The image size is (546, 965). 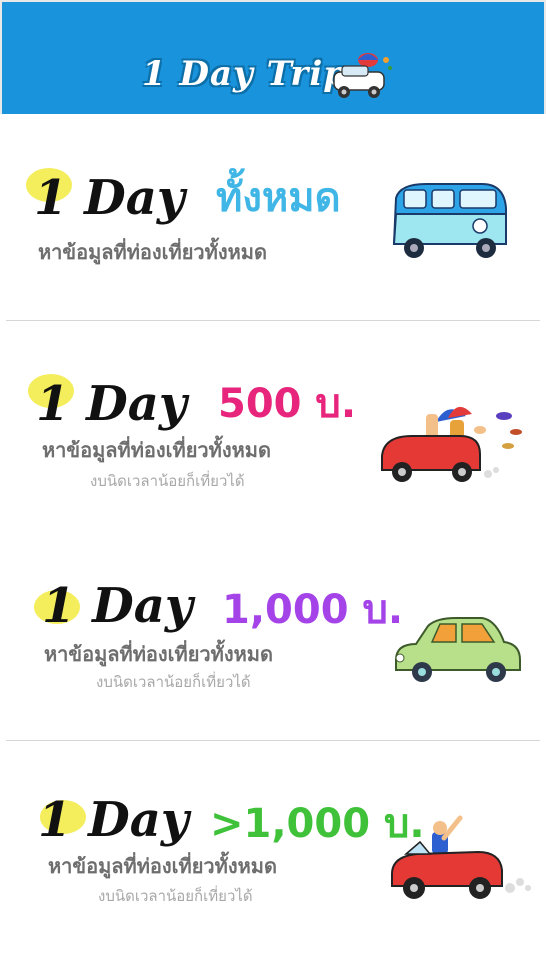 What do you see at coordinates (449, 220) in the screenshot?
I see `van-icon` at bounding box center [449, 220].